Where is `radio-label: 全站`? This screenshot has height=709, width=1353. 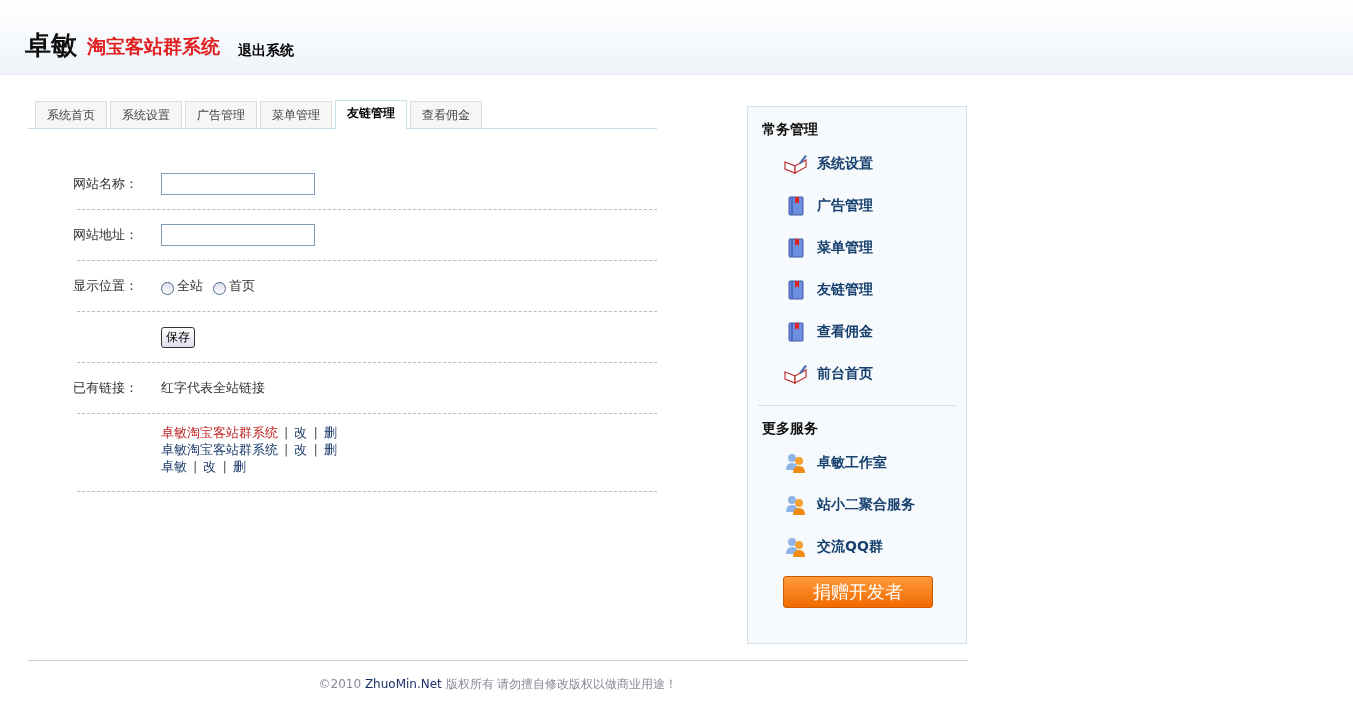 radio-label: 全站 is located at coordinates (190, 286).